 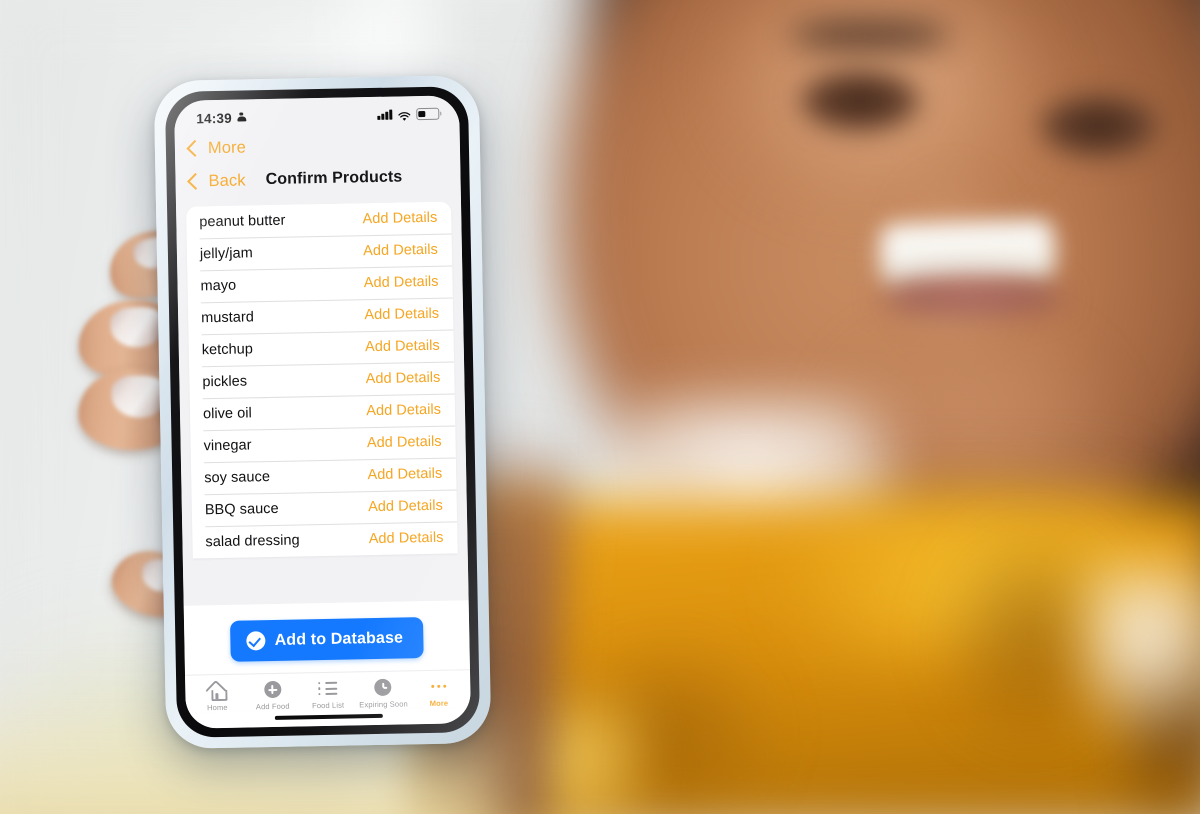 What do you see at coordinates (320, 283) in the screenshot?
I see `table-row: mayo Add Details` at bounding box center [320, 283].